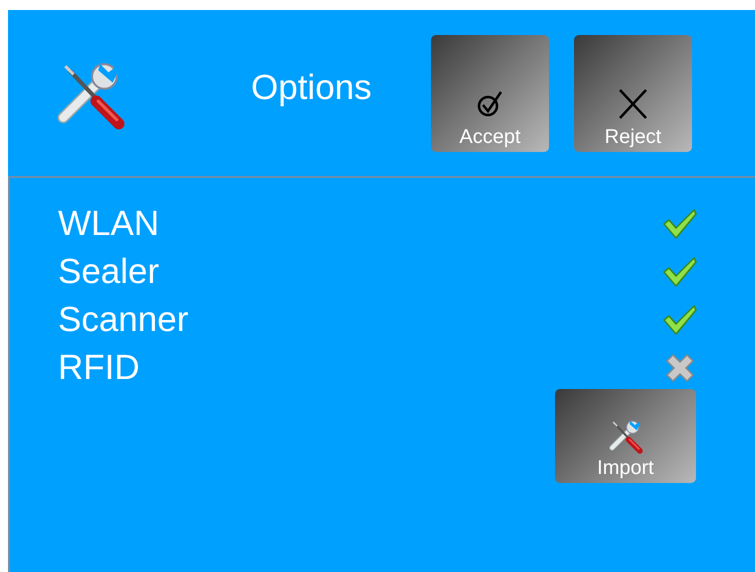 This screenshot has width=755, height=572. What do you see at coordinates (312, 88) in the screenshot?
I see `page-title: Options` at bounding box center [312, 88].